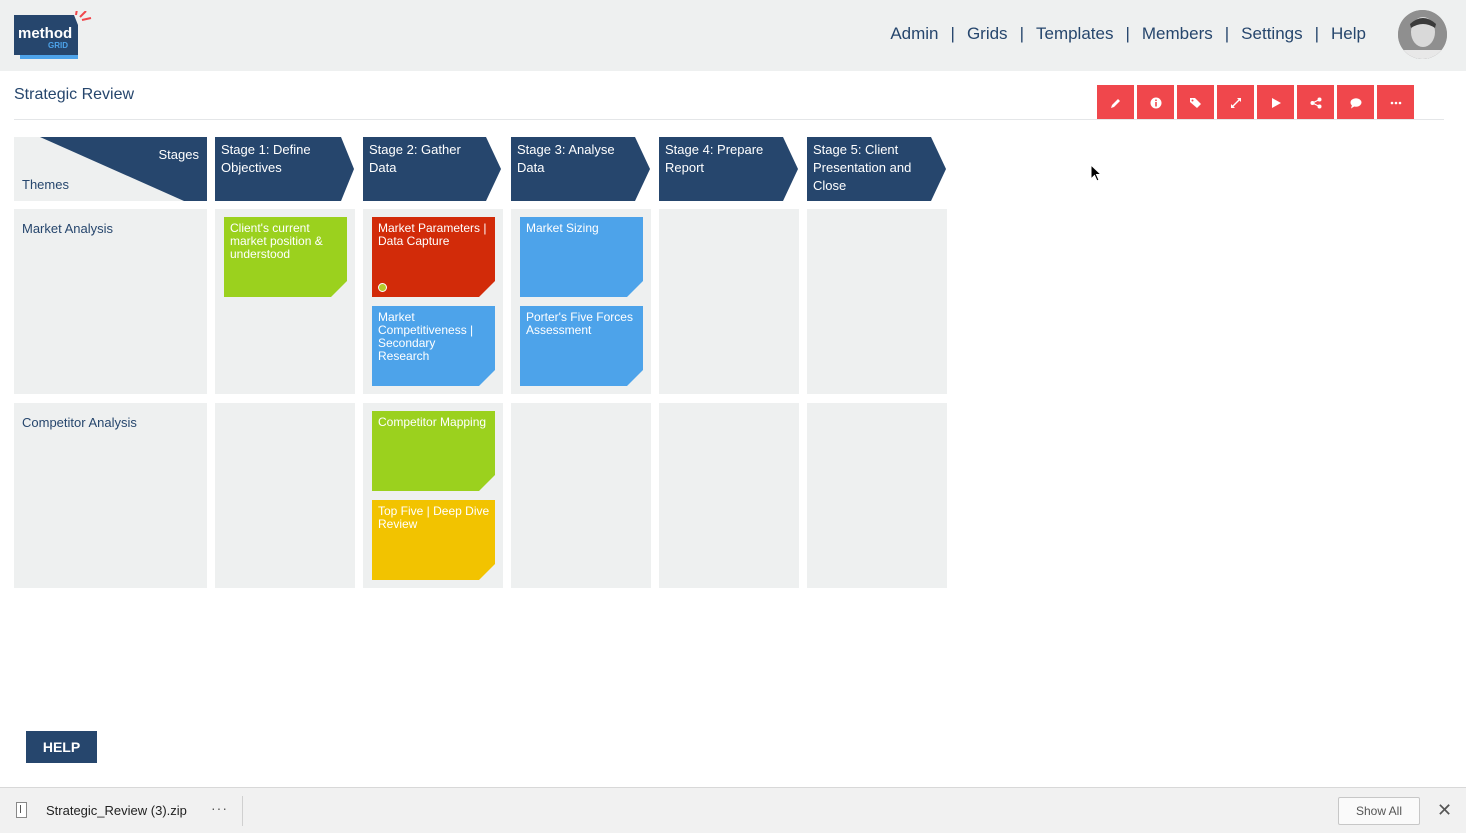 Image resolution: width=1466 pixels, height=833 pixels. What do you see at coordinates (433, 540) in the screenshot?
I see `task-card: Top Five | Deep Dive Review` at bounding box center [433, 540].